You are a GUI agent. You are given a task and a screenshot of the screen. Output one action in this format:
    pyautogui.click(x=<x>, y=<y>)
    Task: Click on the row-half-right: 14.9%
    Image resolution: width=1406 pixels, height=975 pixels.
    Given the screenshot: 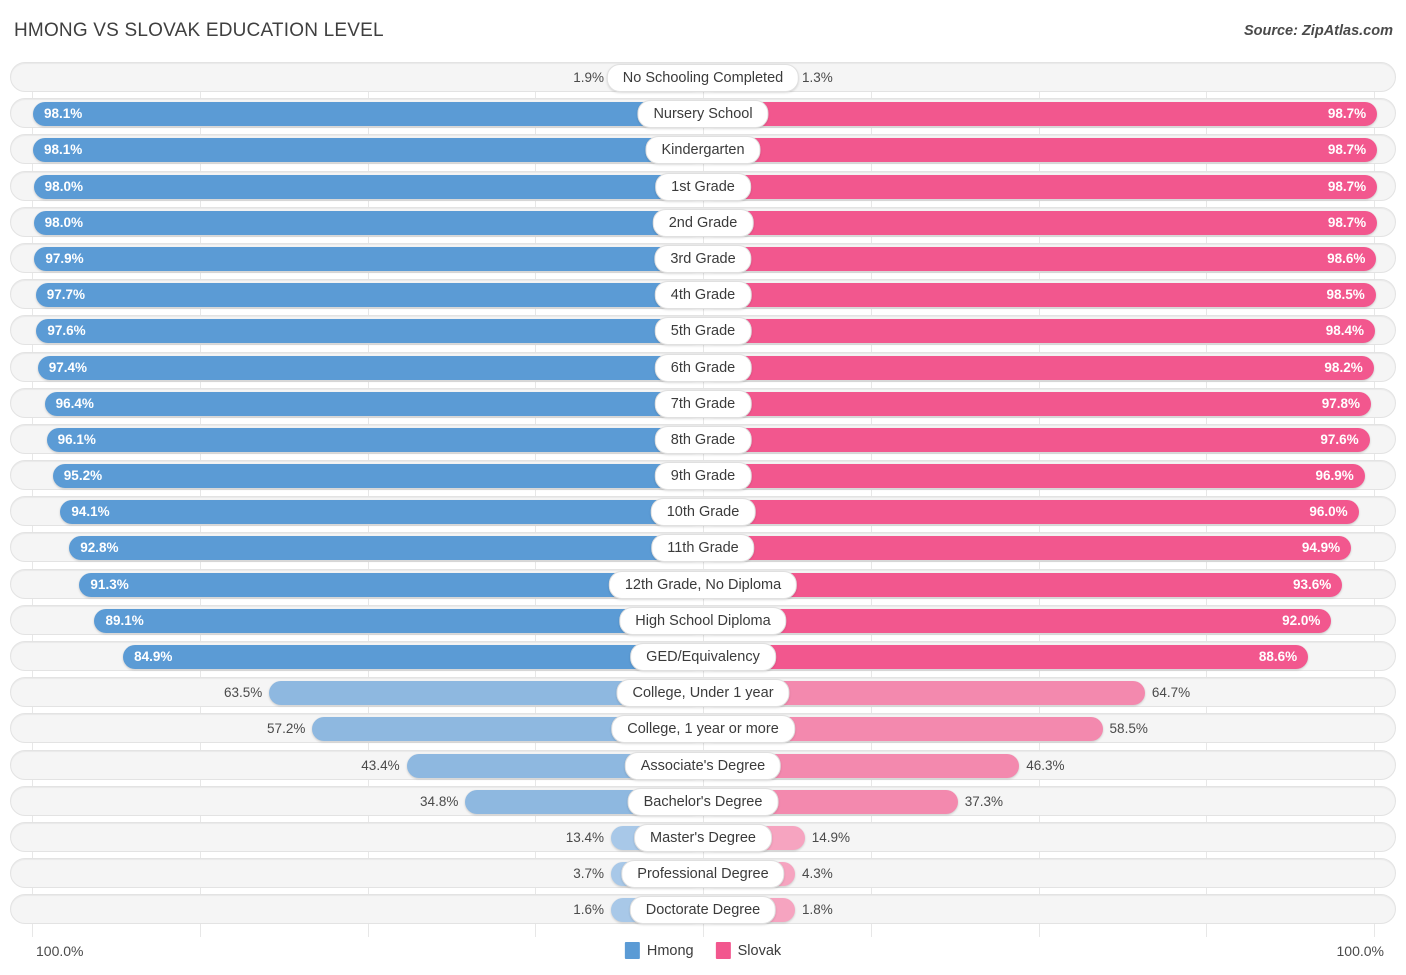 What is the action you would take?
    pyautogui.click(x=1049, y=838)
    